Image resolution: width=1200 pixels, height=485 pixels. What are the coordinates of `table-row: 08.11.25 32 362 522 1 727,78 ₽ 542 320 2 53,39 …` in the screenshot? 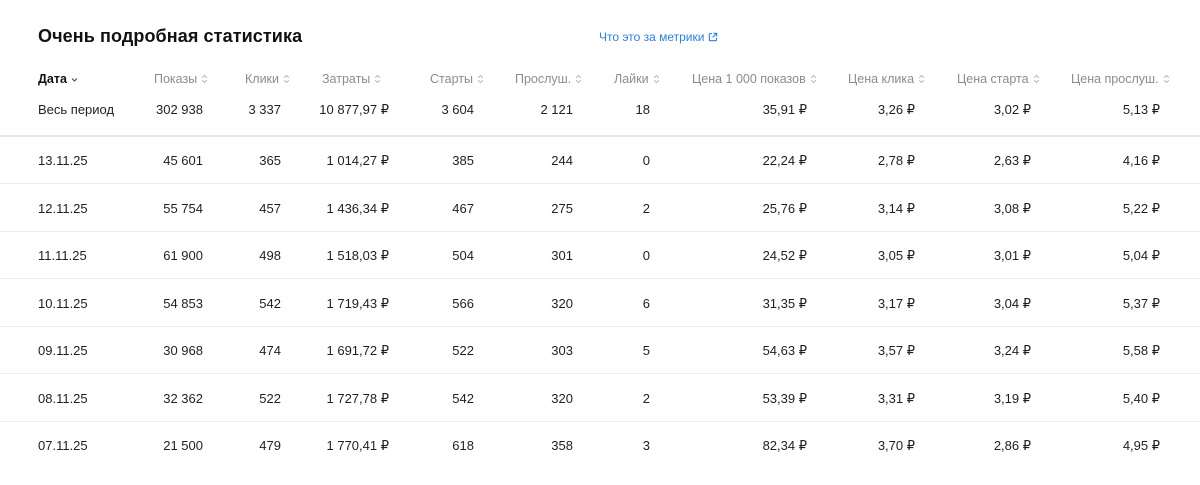 It's located at (600, 401).